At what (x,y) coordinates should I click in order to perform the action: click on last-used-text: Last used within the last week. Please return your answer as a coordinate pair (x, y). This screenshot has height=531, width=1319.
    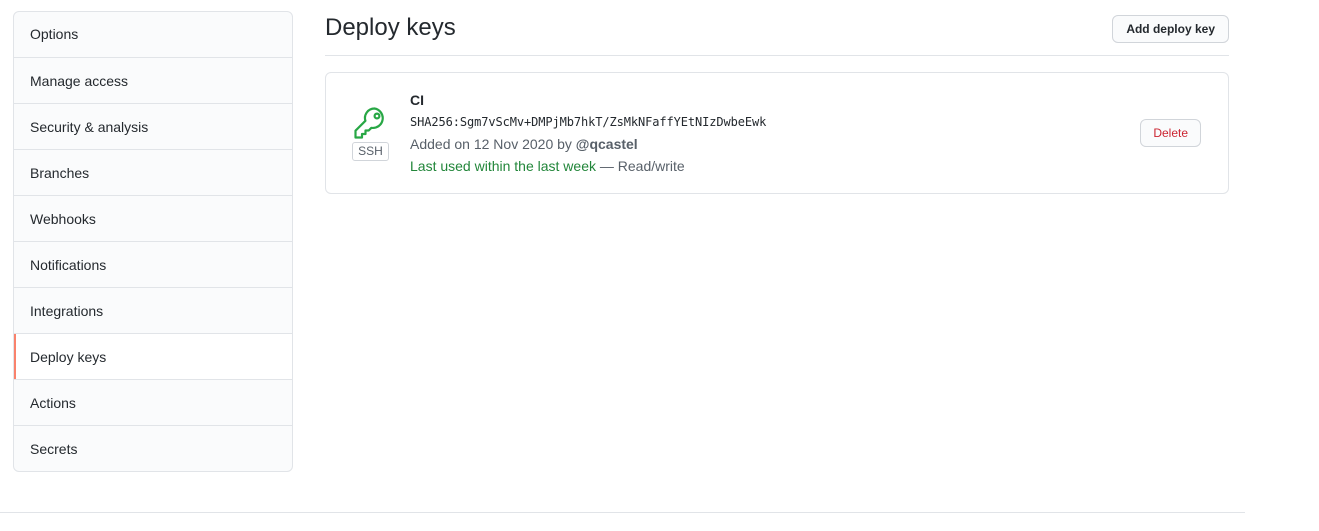
    Looking at the image, I should click on (503, 166).